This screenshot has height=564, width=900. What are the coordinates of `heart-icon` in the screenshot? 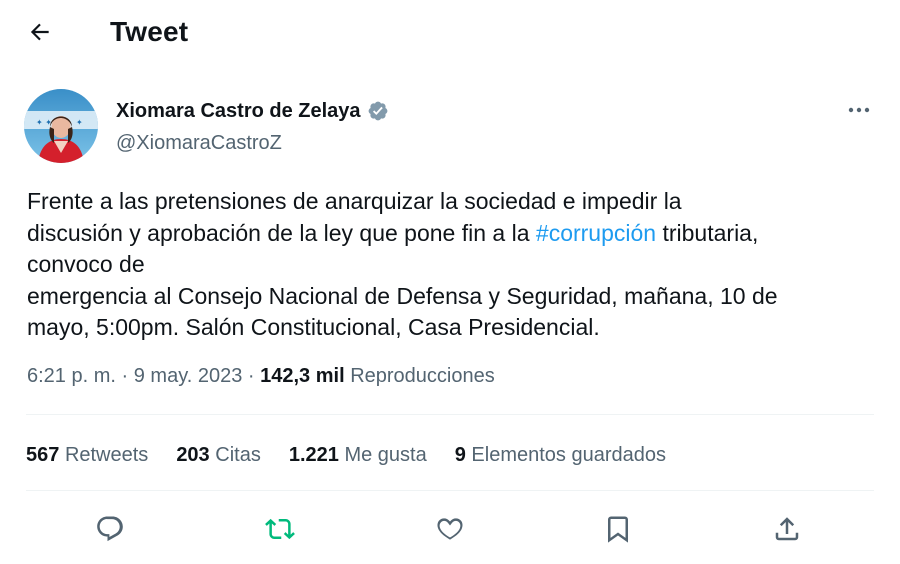 It's located at (450, 529).